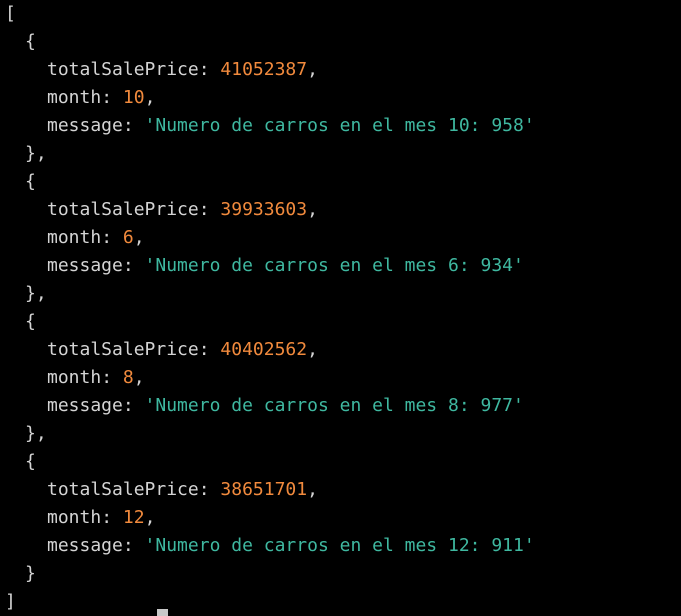 The image size is (681, 616). Describe the element at coordinates (340, 14) in the screenshot. I see `array-open: [` at that location.